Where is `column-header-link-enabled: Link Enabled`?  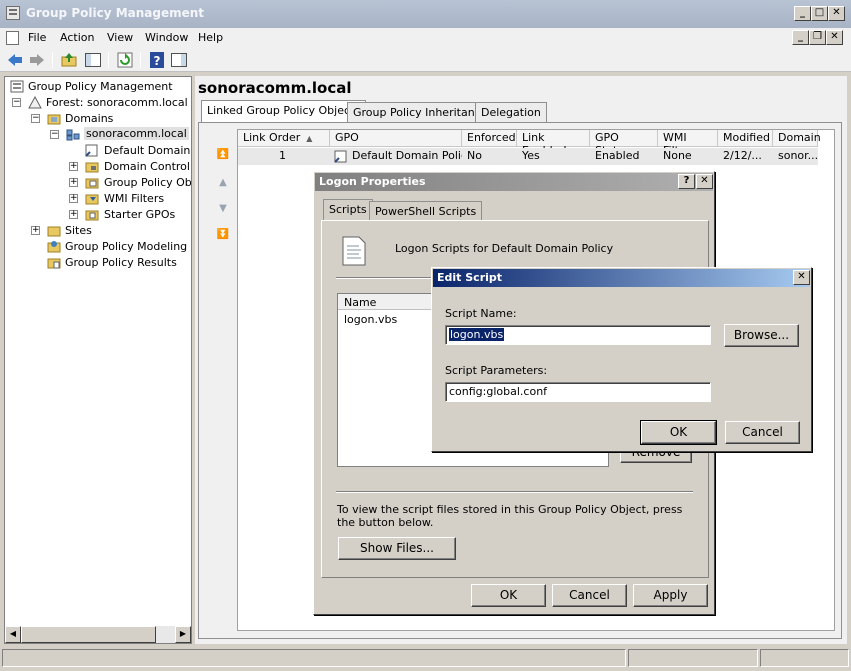
column-header-link-enabled: Link Enabled is located at coordinates (553, 143).